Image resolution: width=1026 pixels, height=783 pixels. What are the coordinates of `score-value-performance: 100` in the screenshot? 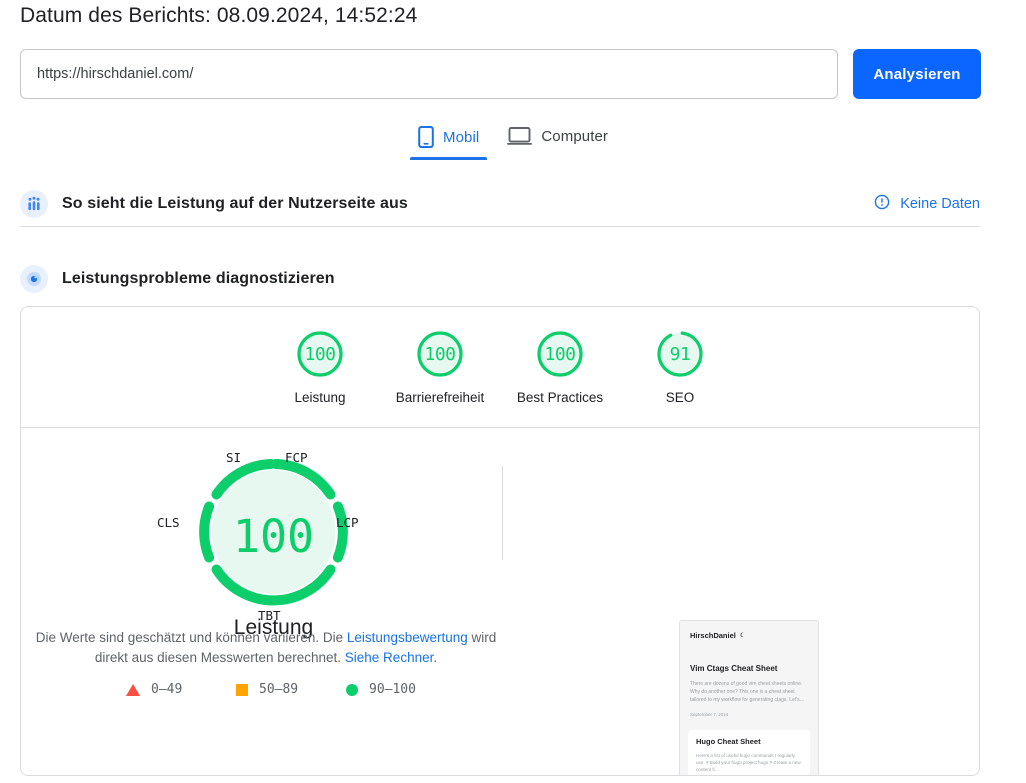 It's located at (320, 354).